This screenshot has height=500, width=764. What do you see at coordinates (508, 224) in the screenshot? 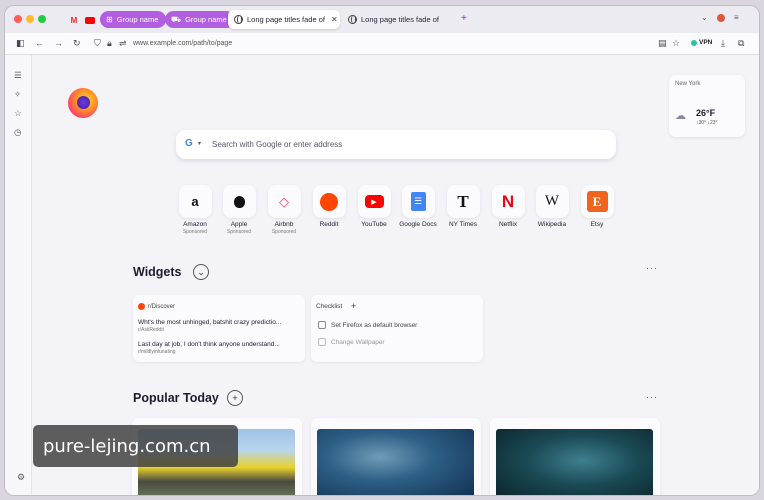
I see `shortcut-label: Netflix` at bounding box center [508, 224].